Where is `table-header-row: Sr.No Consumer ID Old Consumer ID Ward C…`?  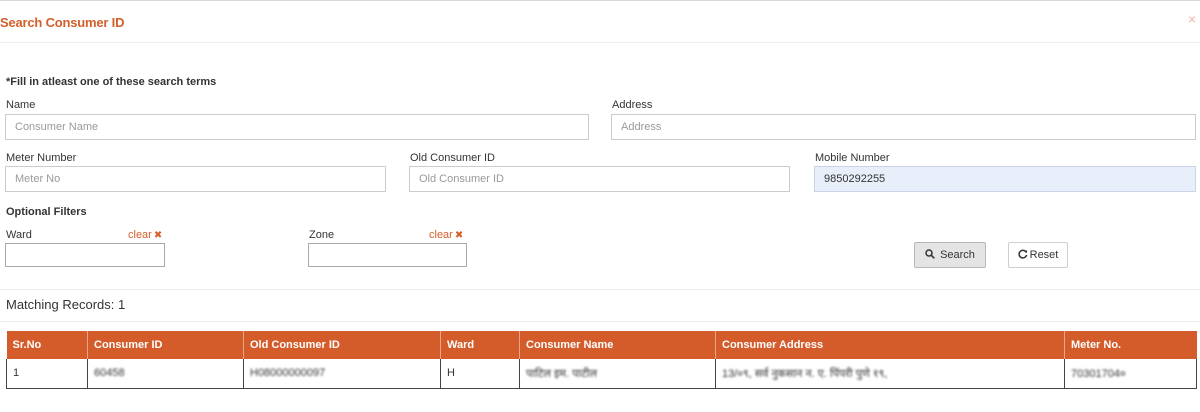
table-header-row: Sr.No Consumer ID Old Consumer ID Ward C… is located at coordinates (601, 345).